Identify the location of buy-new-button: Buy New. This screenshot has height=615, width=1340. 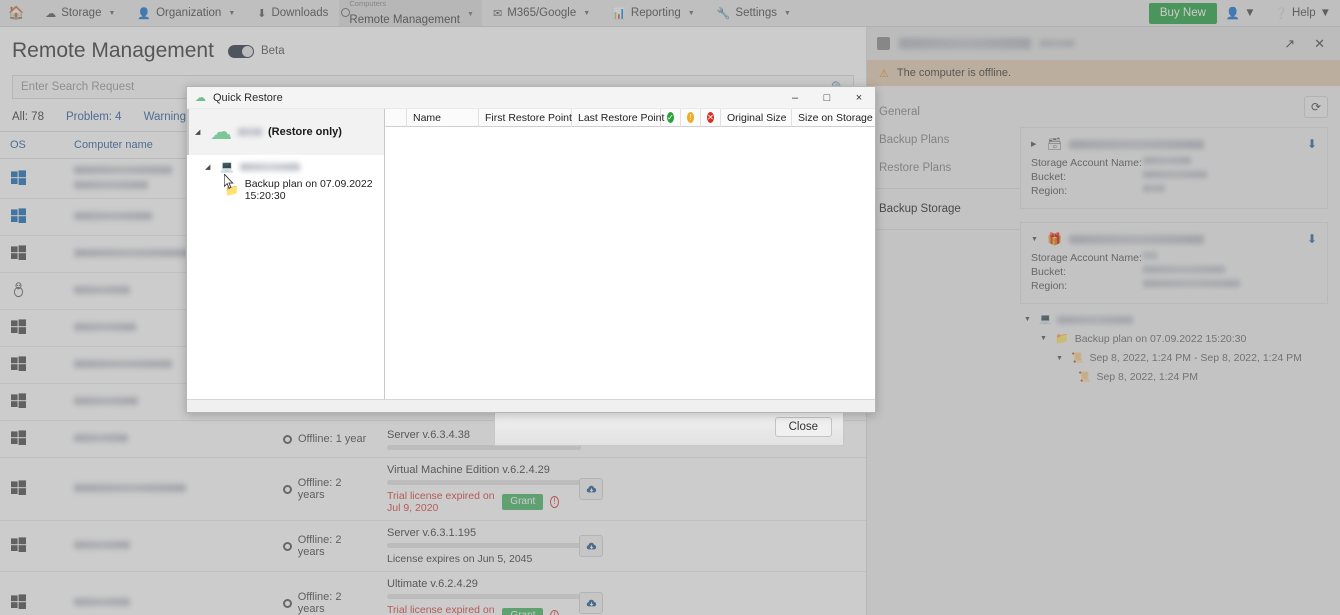
(1182, 13).